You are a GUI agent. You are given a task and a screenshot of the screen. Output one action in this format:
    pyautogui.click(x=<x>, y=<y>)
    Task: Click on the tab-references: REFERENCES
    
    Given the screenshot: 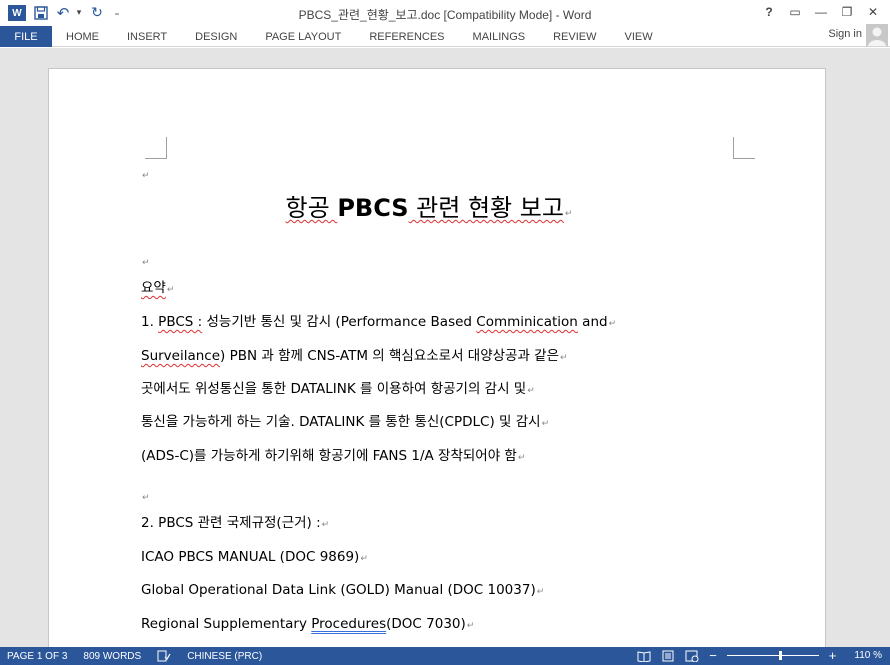 What is the action you would take?
    pyautogui.click(x=406, y=36)
    